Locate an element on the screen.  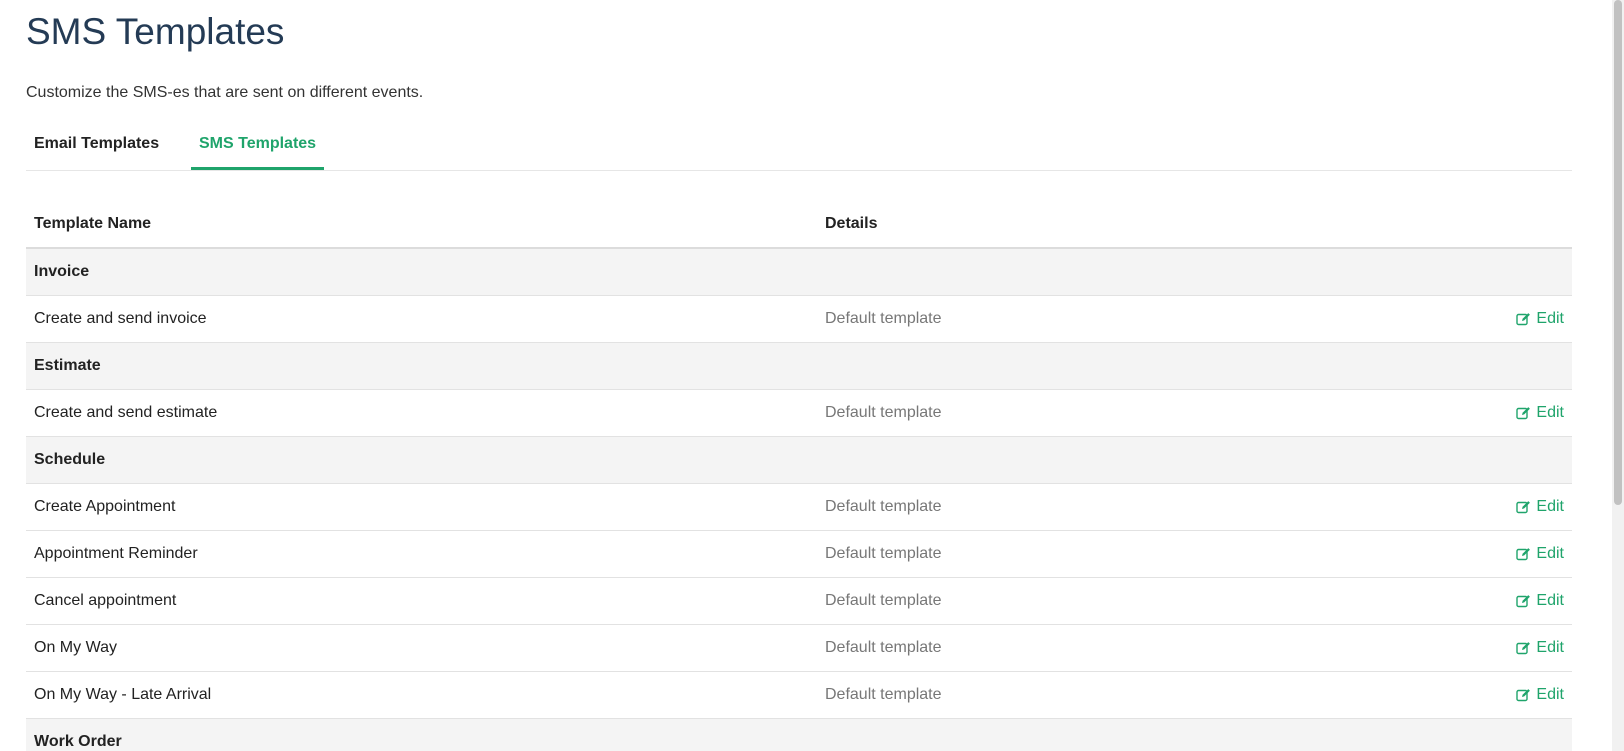
template-tabs: Email Templates SMS Templates is located at coordinates (799, 148).